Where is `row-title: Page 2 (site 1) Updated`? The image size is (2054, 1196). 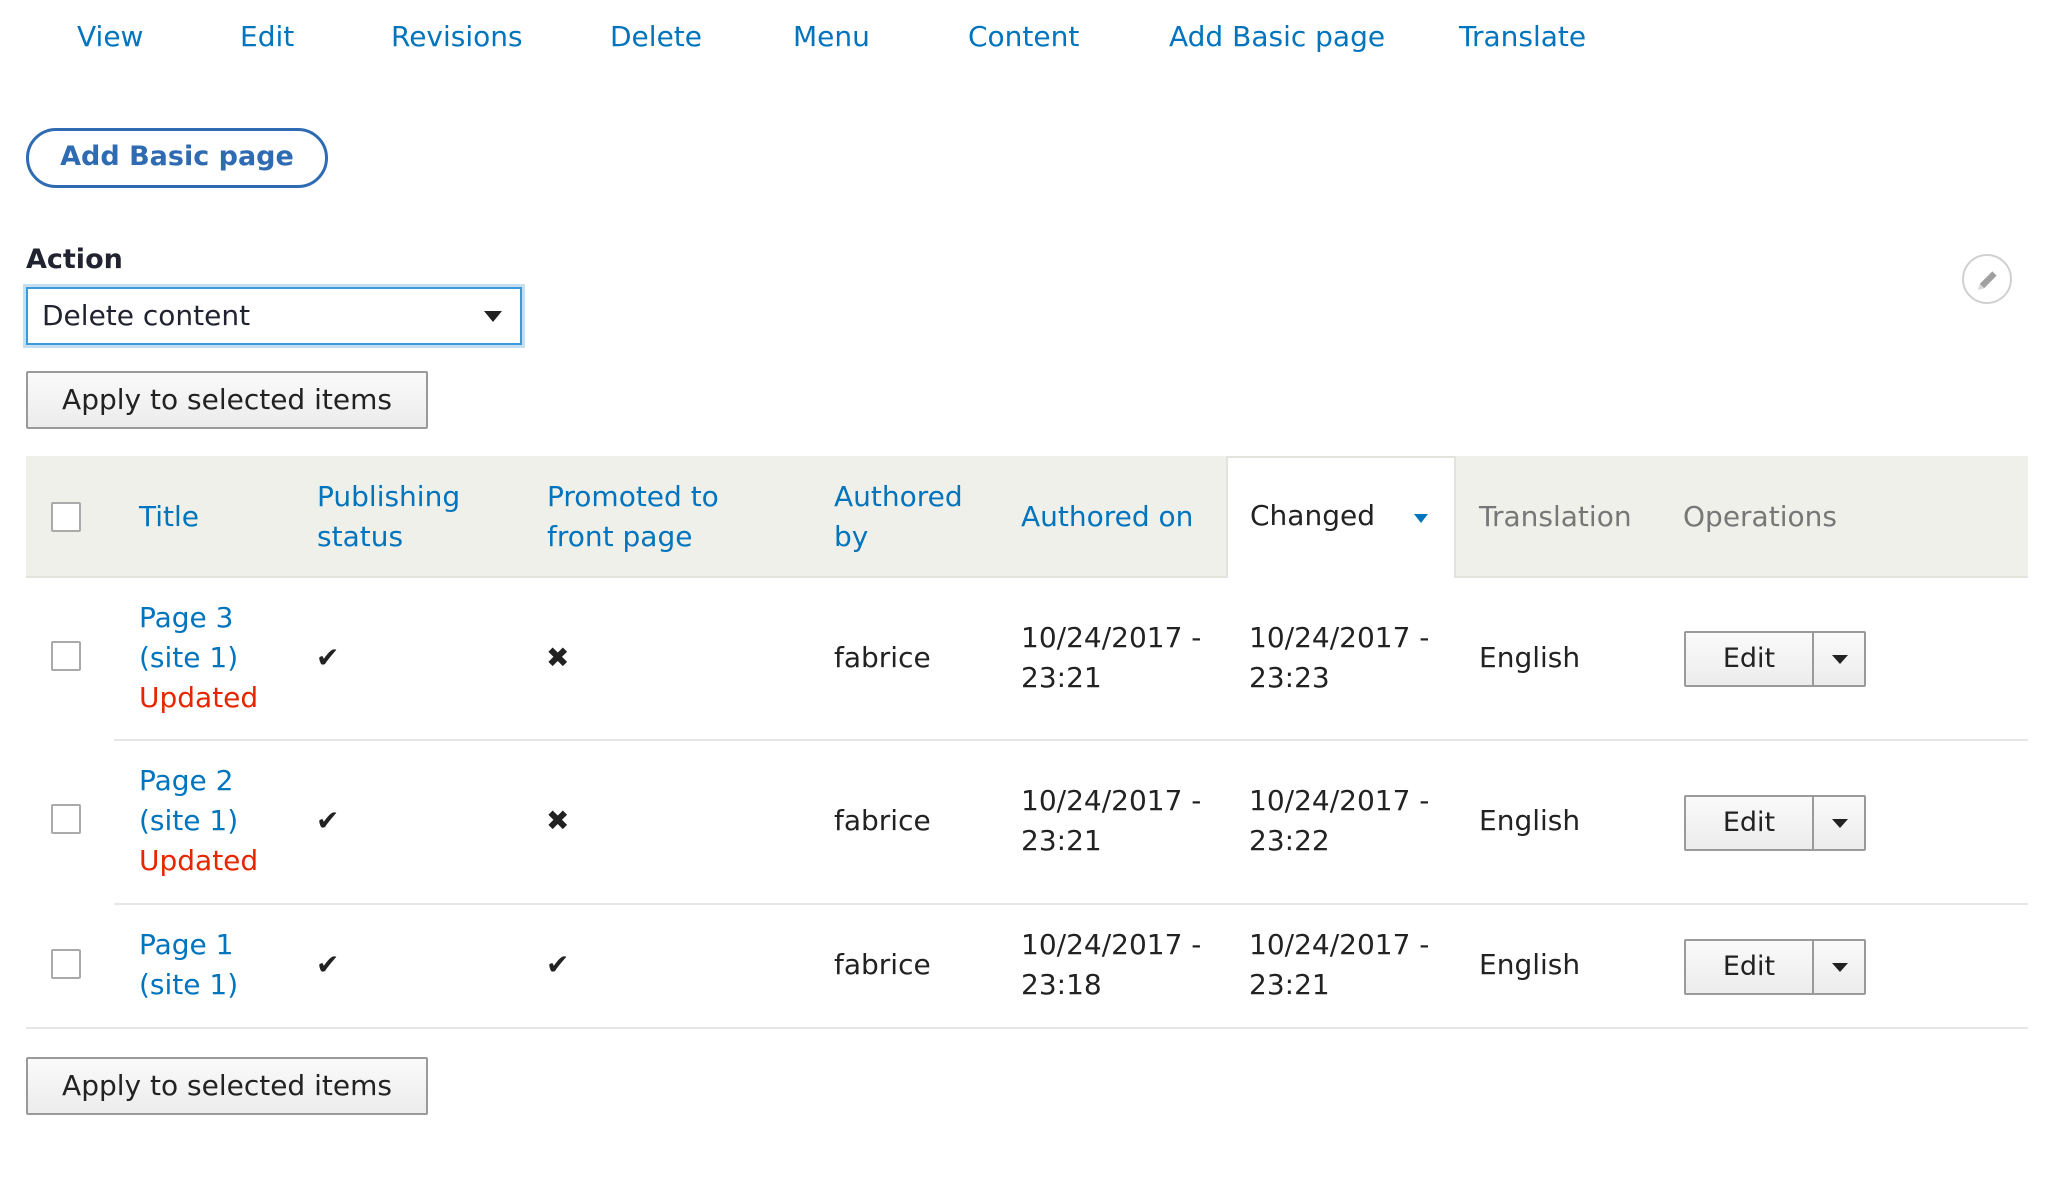
row-title: Page 2 (site 1) Updated is located at coordinates (198, 821).